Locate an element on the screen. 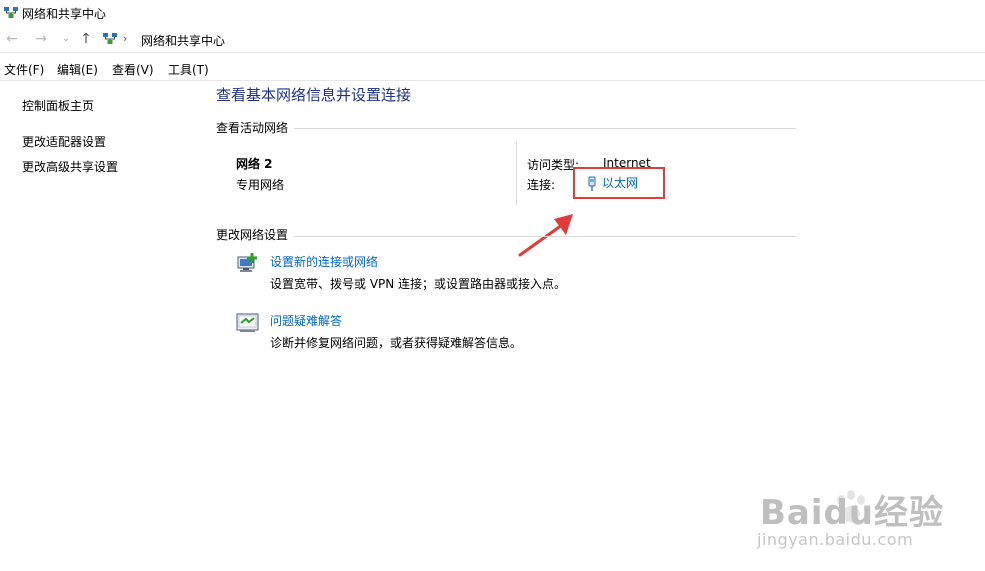 Image resolution: width=985 pixels, height=571 pixels. address-bar: ← → ⌄ ↑ › 网络和共享中心 is located at coordinates (492, 39).